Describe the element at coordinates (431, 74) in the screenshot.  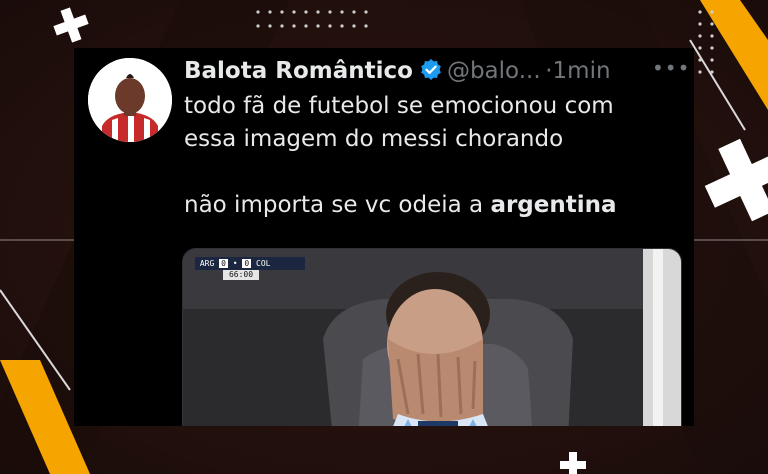
I see `verified-badge-icon` at that location.